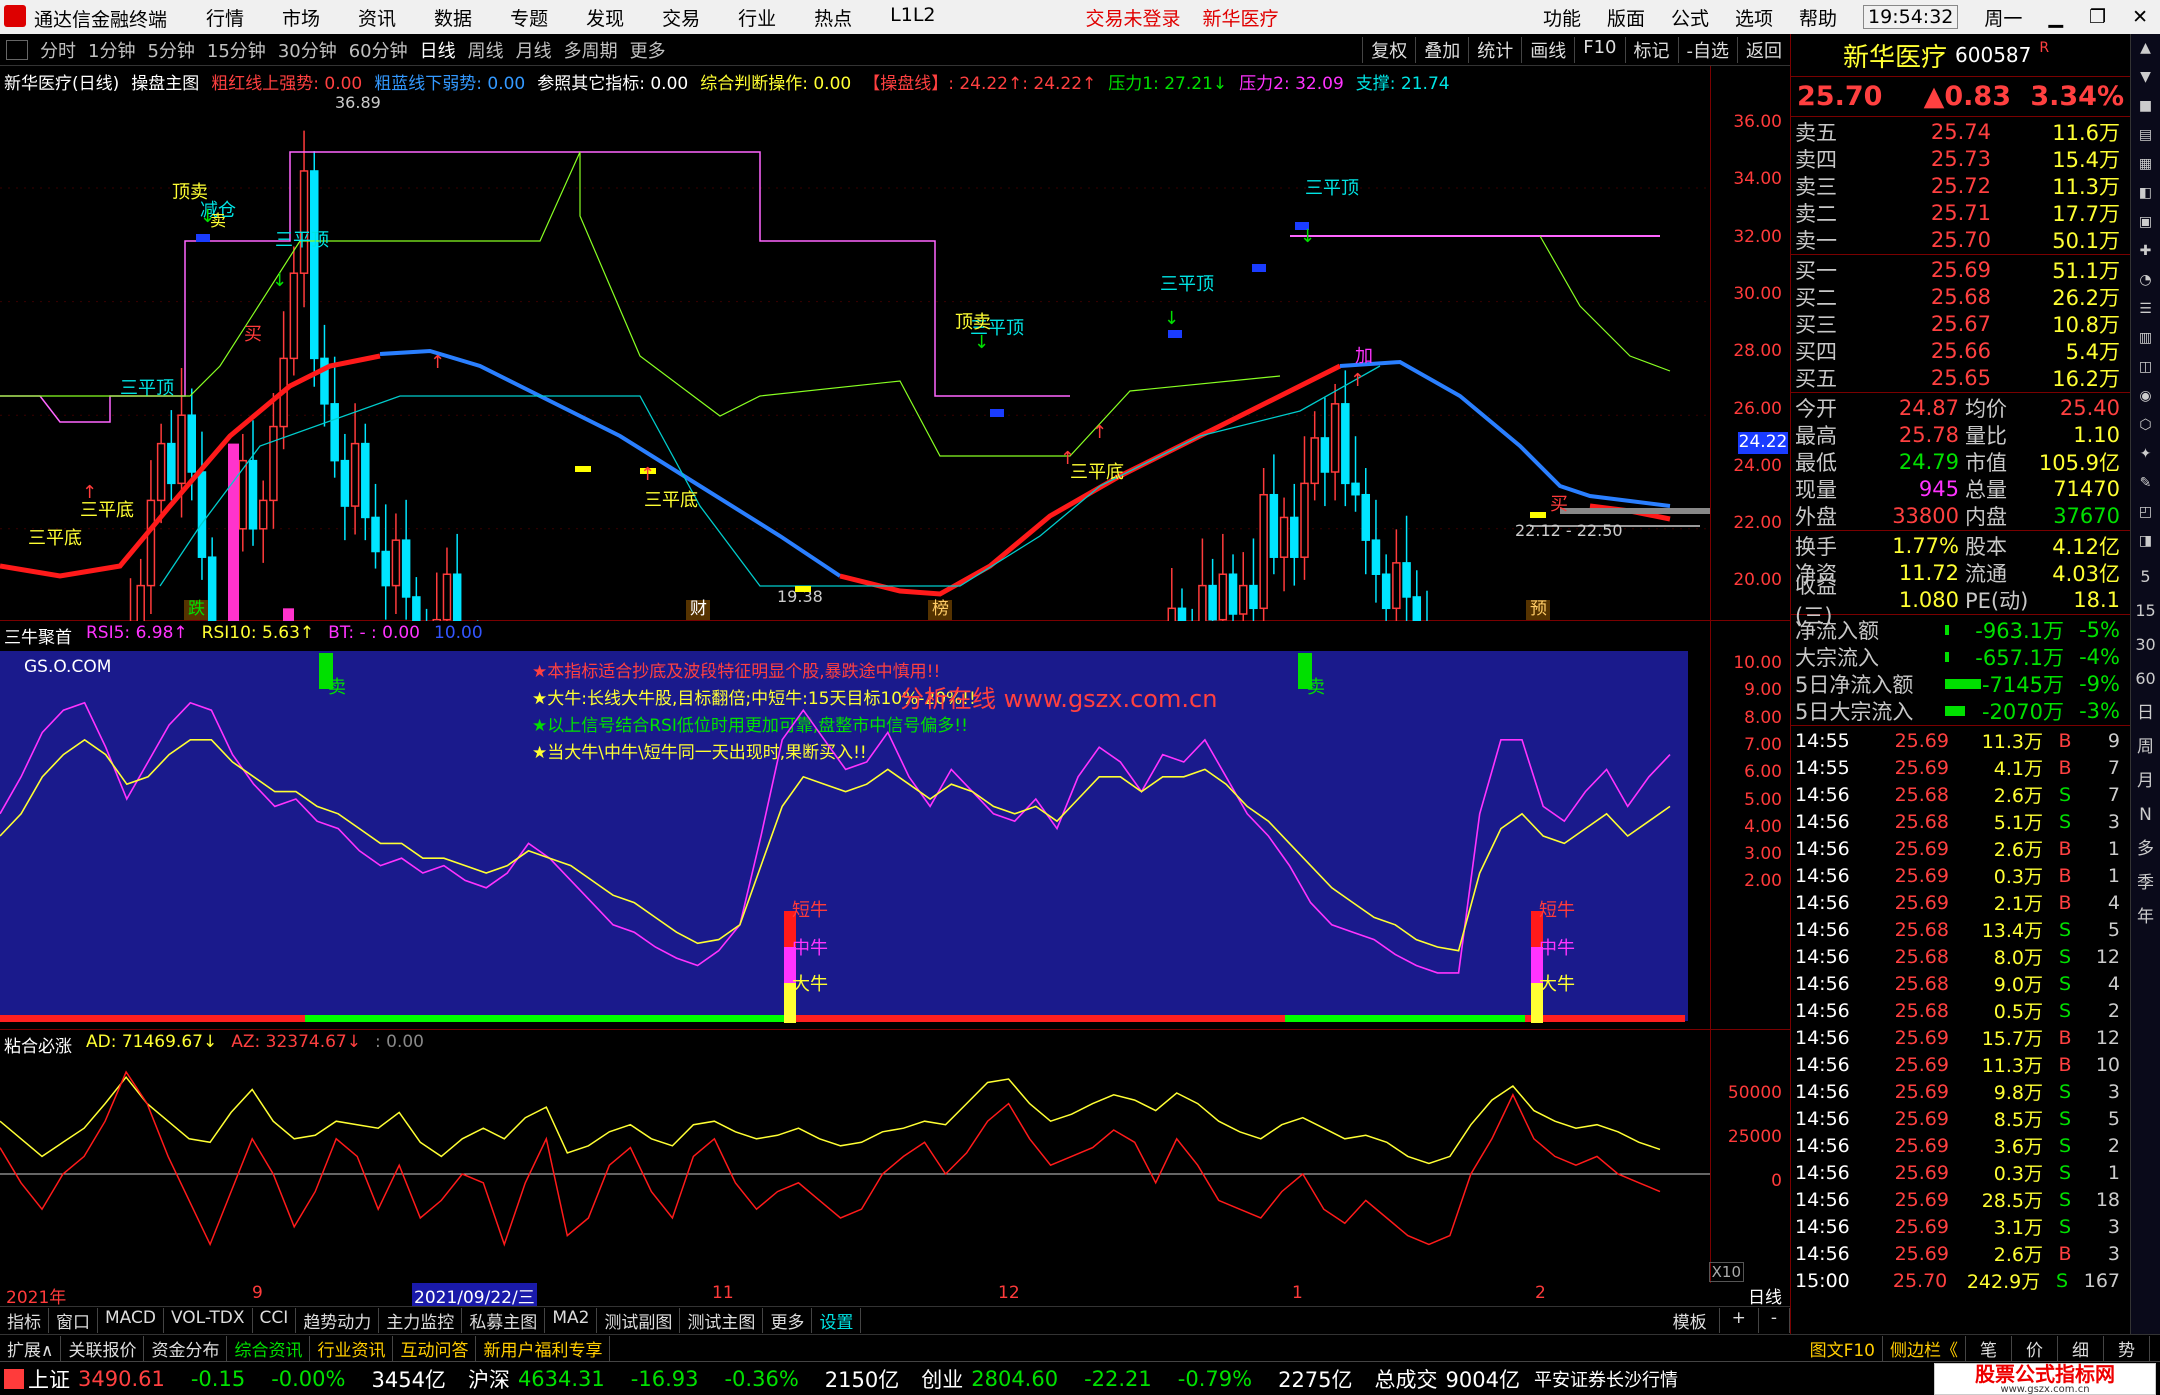 This screenshot has height=1395, width=2160. Describe the element at coordinates (1754, 17) in the screenshot. I see `menu-right-3: 选项` at that location.